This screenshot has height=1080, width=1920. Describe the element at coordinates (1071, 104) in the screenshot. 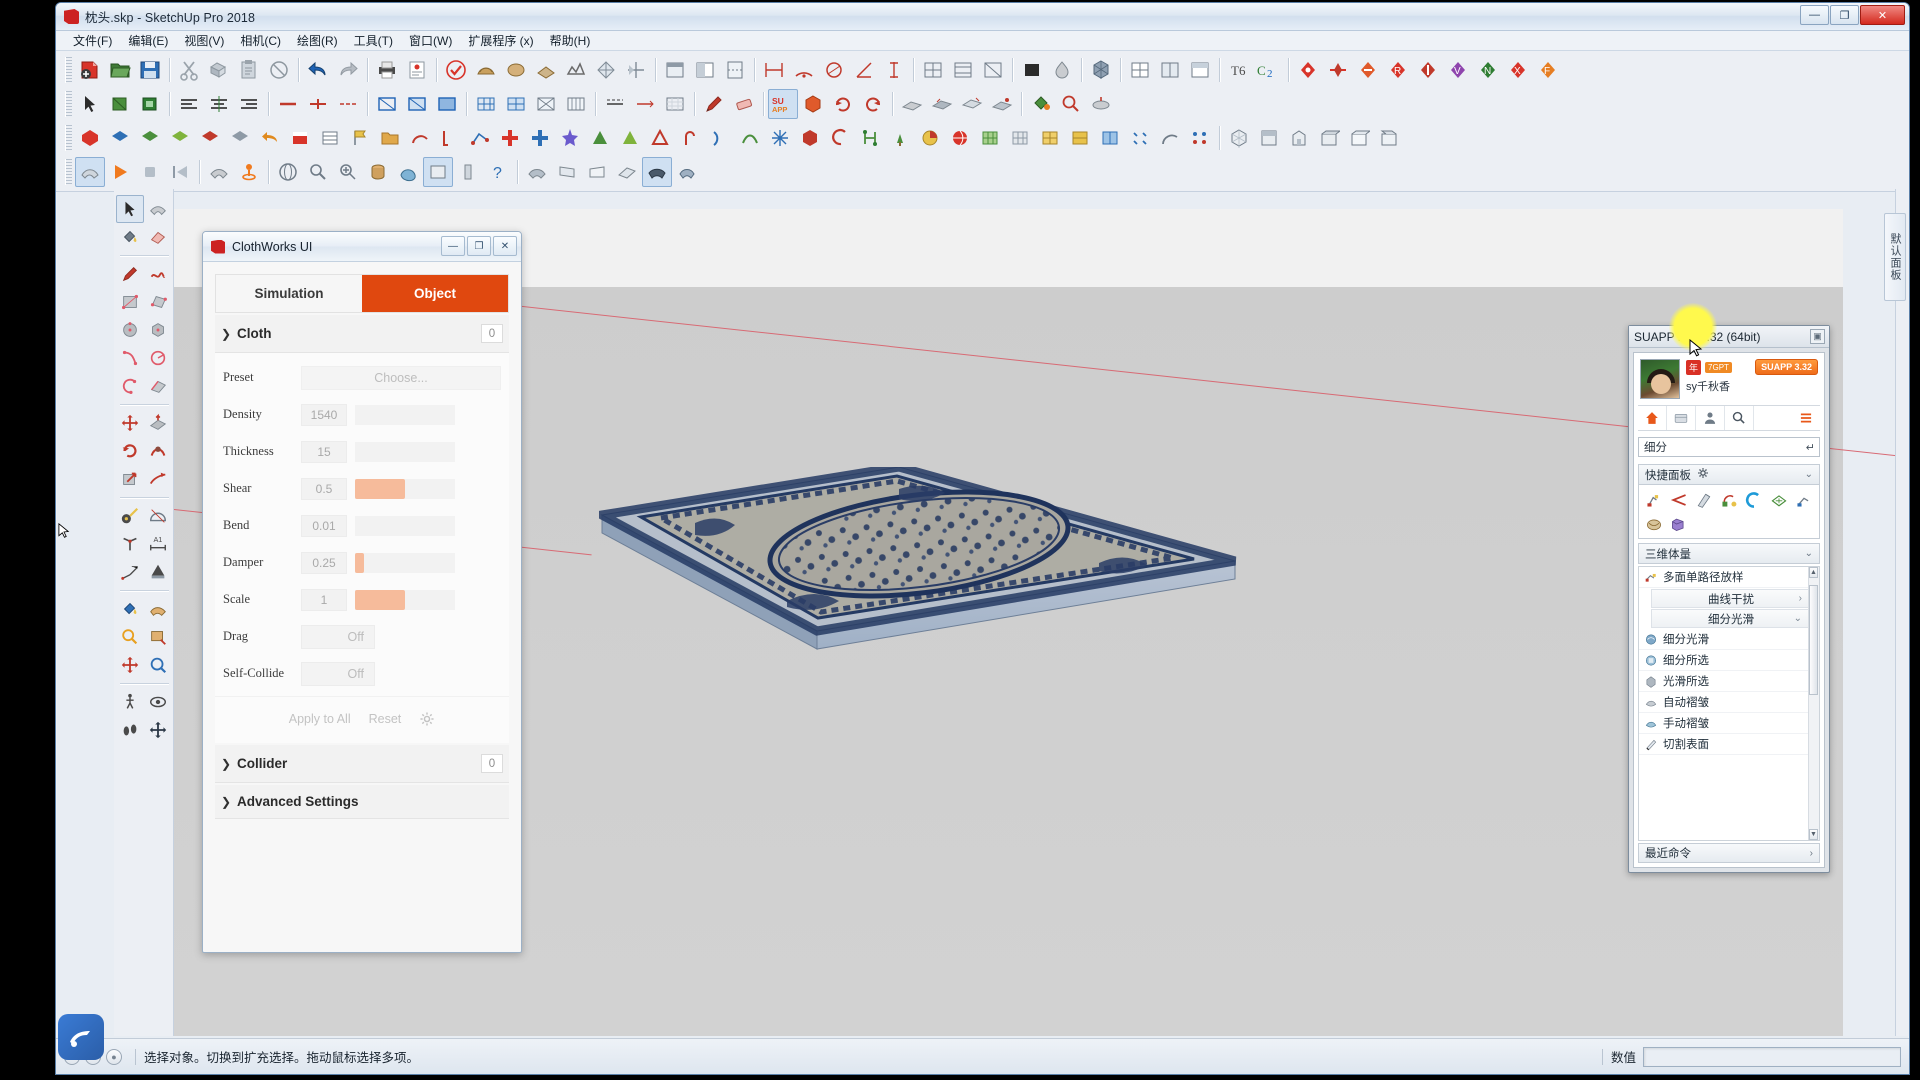

I see `magnify-icon` at that location.